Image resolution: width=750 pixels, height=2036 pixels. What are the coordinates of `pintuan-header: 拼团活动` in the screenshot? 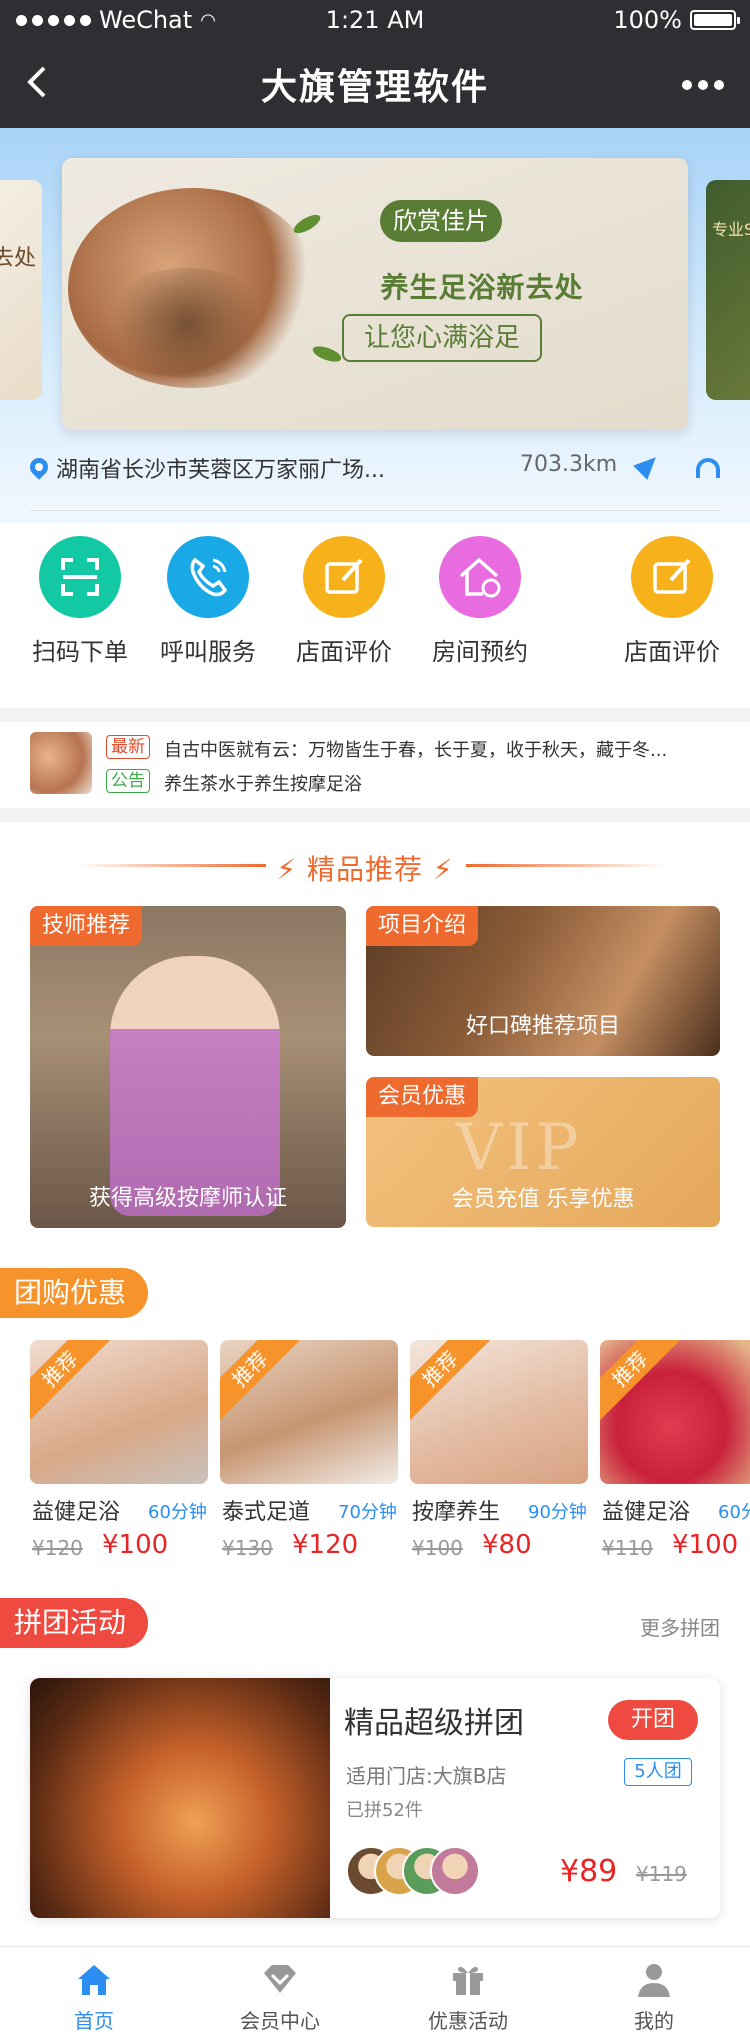 It's located at (74, 1623).